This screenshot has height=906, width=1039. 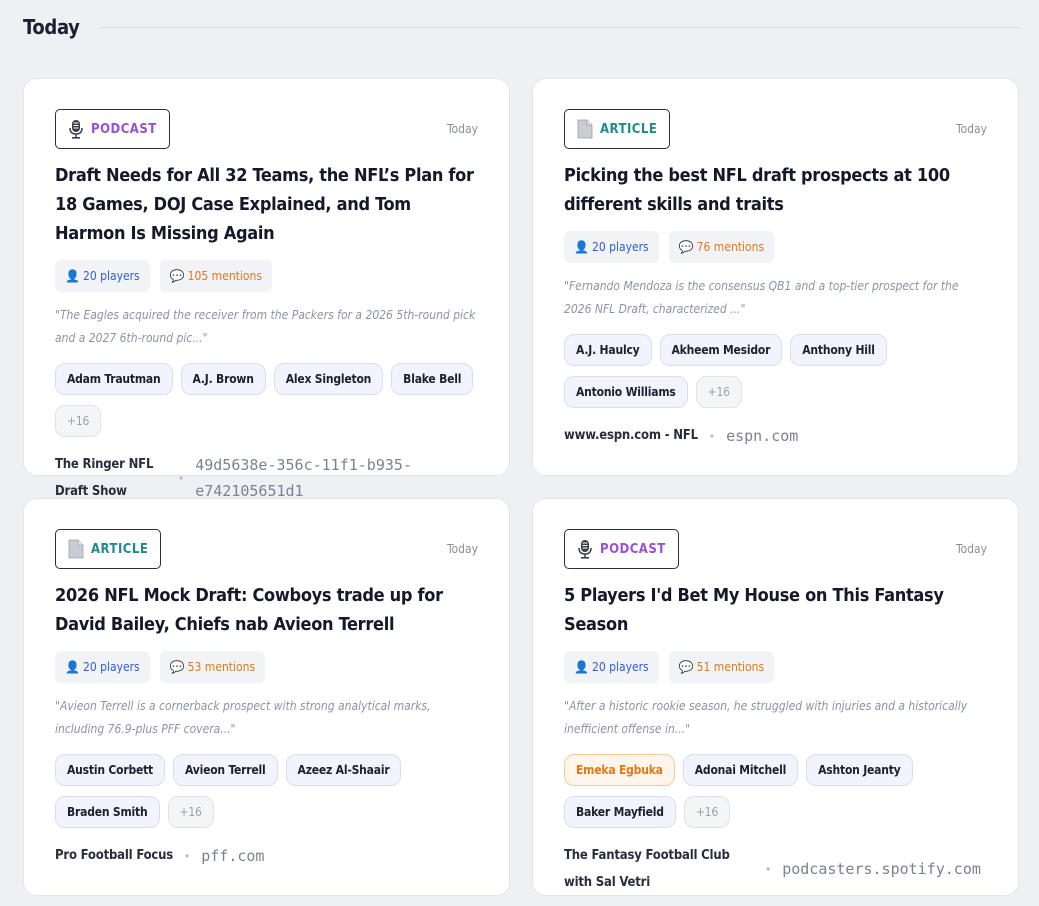 I want to click on source-name: The Ringer NFL Draft Show, so click(x=104, y=478).